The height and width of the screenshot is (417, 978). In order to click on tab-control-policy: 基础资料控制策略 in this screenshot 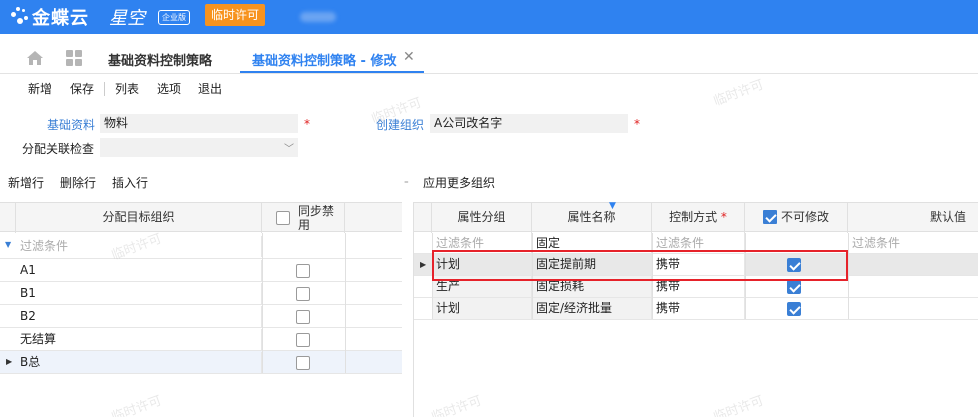, I will do `click(160, 59)`.